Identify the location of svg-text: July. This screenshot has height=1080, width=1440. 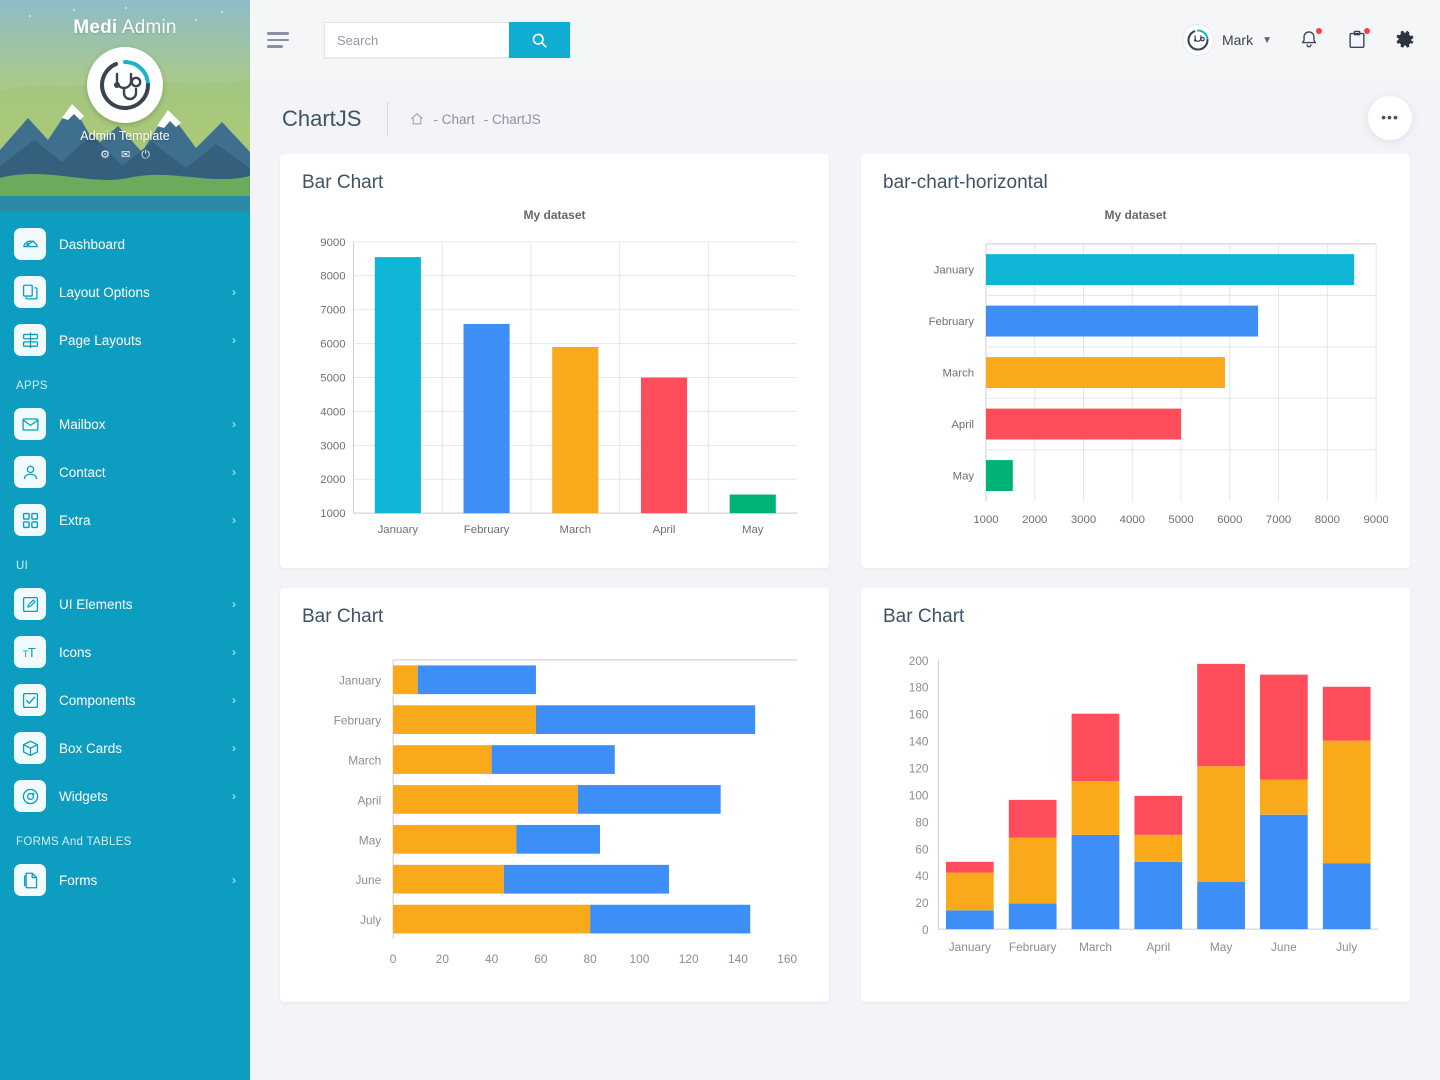
(370, 920).